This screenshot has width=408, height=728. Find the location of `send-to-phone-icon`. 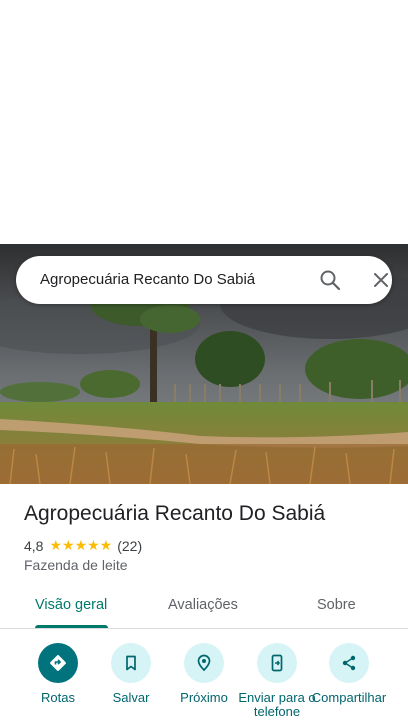

send-to-phone-icon is located at coordinates (277, 663).